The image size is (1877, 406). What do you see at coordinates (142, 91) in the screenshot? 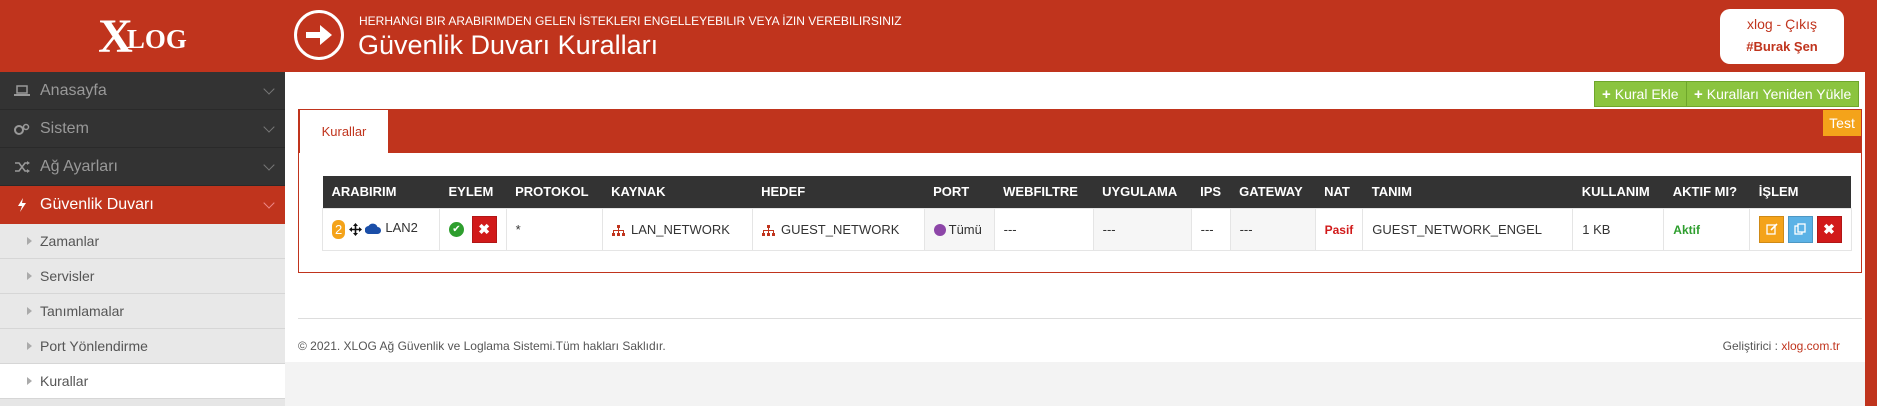
I see `sidebar-item-anasayfa: Anasayfa` at bounding box center [142, 91].